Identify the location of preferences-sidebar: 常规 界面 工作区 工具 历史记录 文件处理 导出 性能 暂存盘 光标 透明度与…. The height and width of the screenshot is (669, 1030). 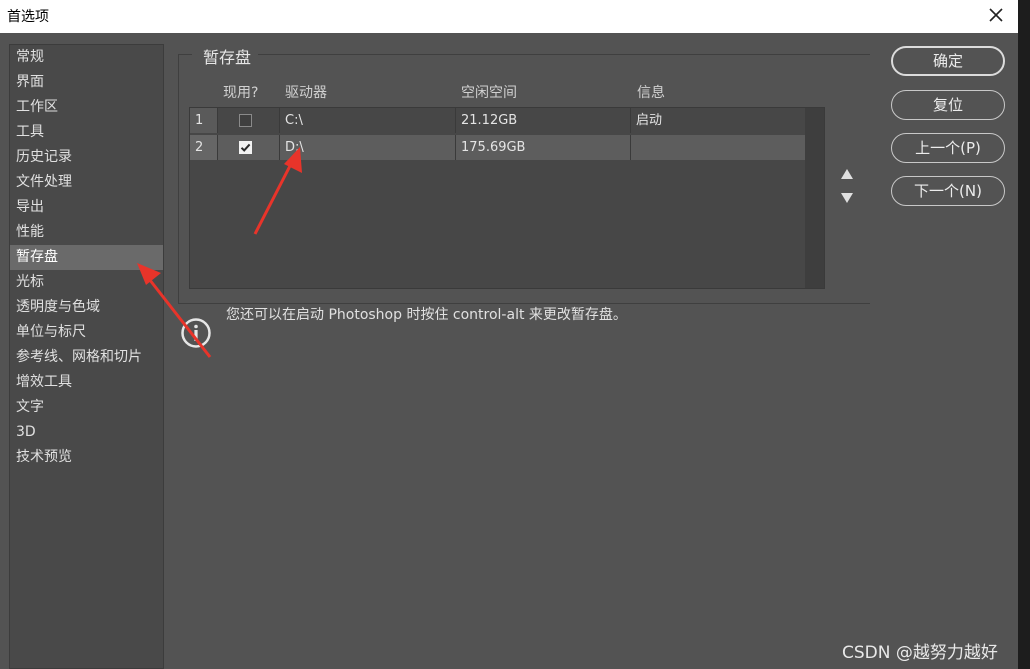
(86, 356).